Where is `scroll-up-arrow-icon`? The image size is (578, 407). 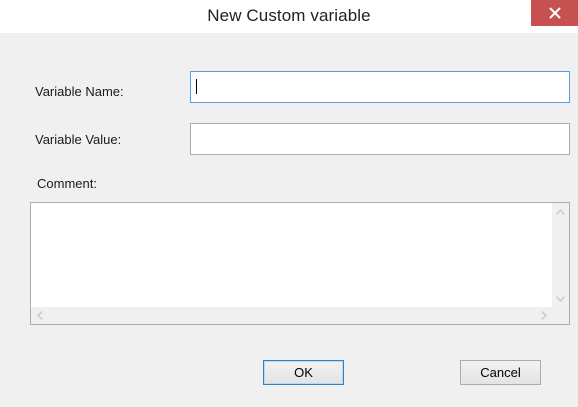
scroll-up-arrow-icon is located at coordinates (560, 211).